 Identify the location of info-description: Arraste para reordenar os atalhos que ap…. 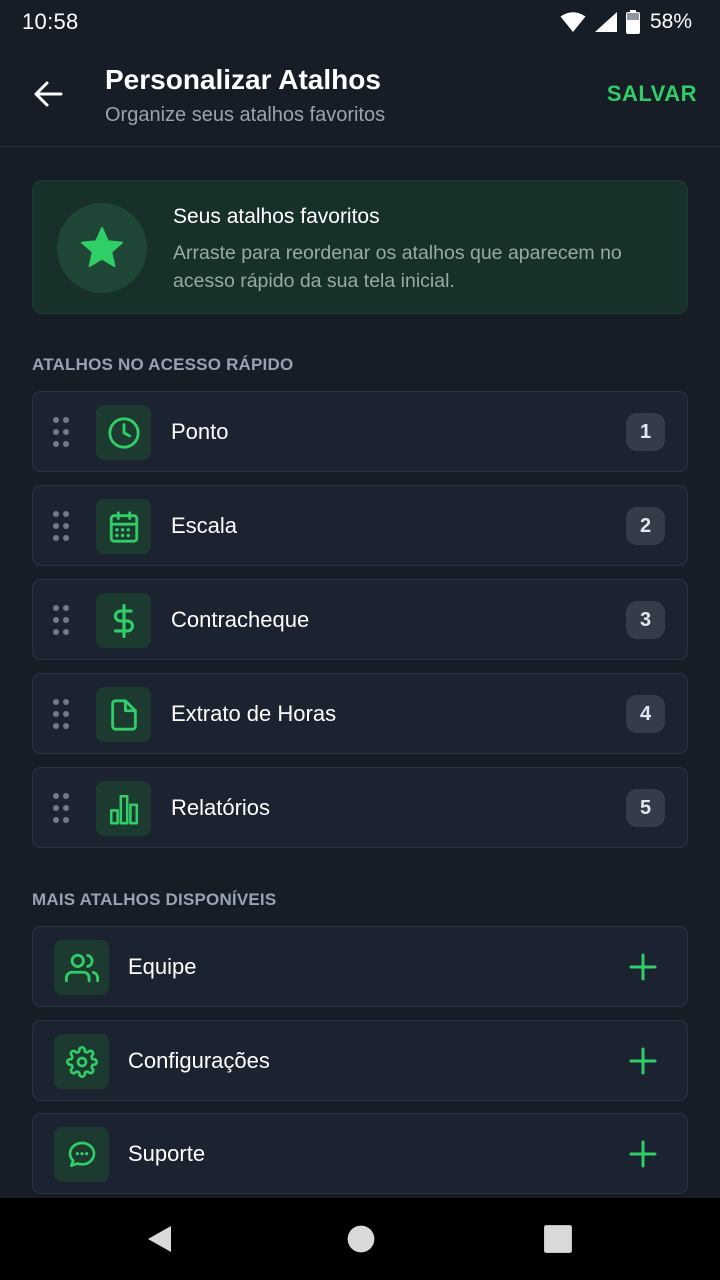
(397, 267).